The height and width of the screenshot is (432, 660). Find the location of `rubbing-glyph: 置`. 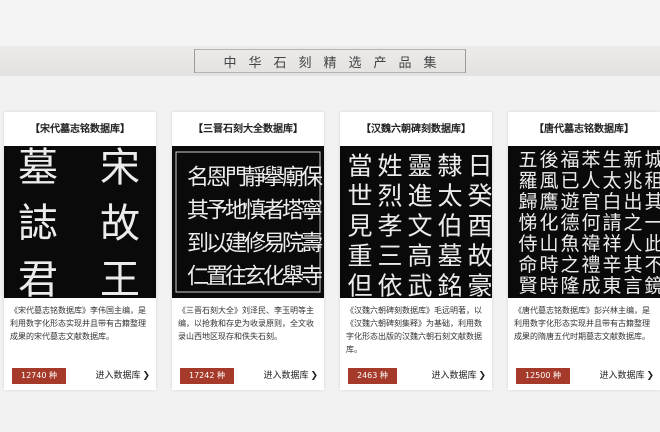

rubbing-glyph: 置 is located at coordinates (217, 277).